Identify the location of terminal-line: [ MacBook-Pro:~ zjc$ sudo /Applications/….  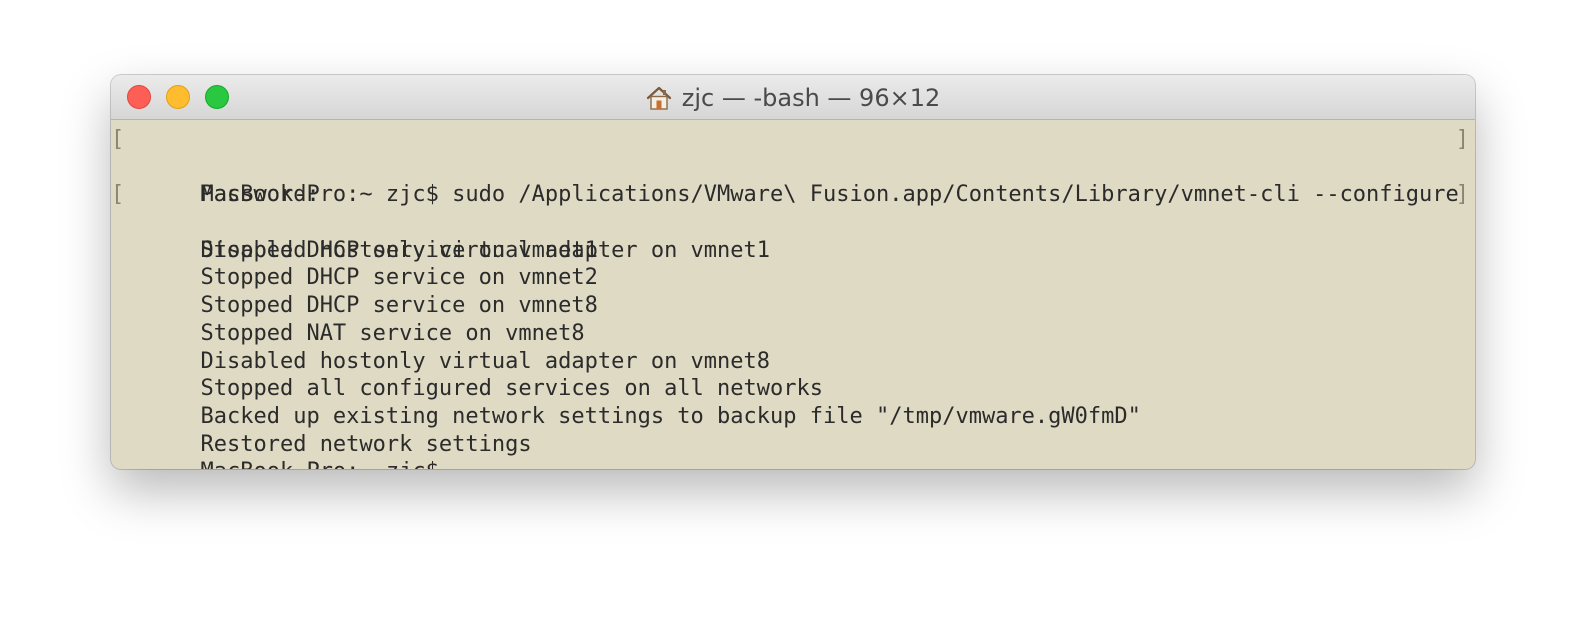
(793, 166).